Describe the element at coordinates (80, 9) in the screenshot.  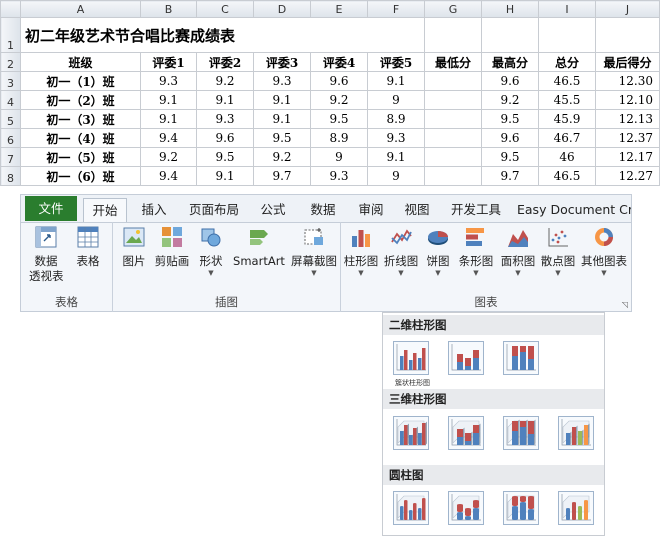
I see `column-header-a: A` at that location.